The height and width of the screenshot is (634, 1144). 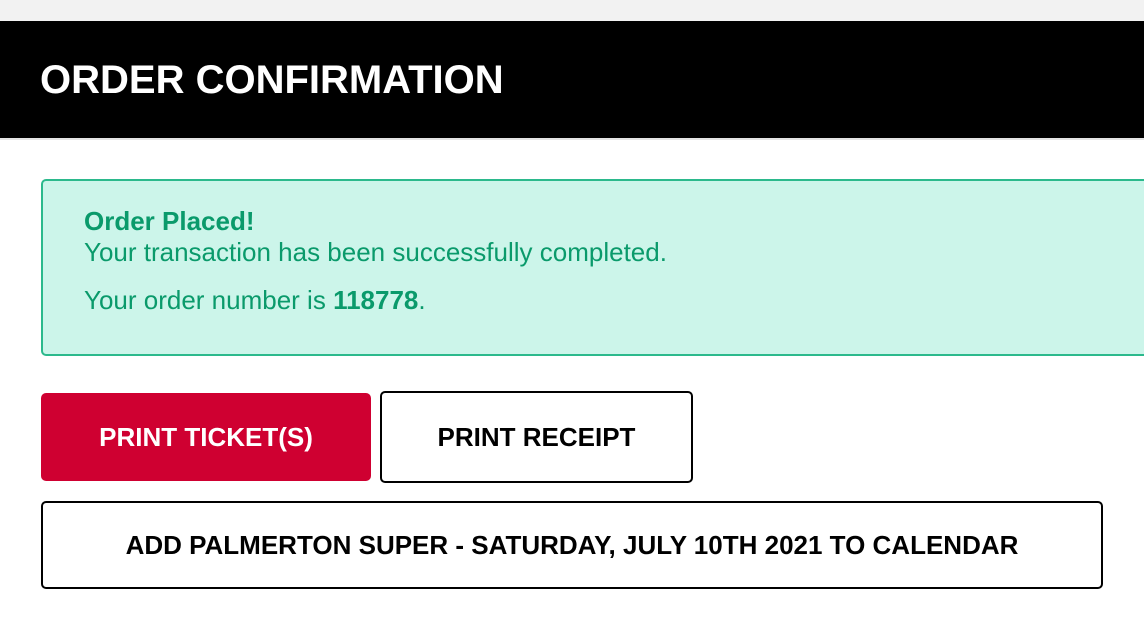 What do you see at coordinates (272, 80) in the screenshot?
I see `page-title: ORDER CONFIRMATION` at bounding box center [272, 80].